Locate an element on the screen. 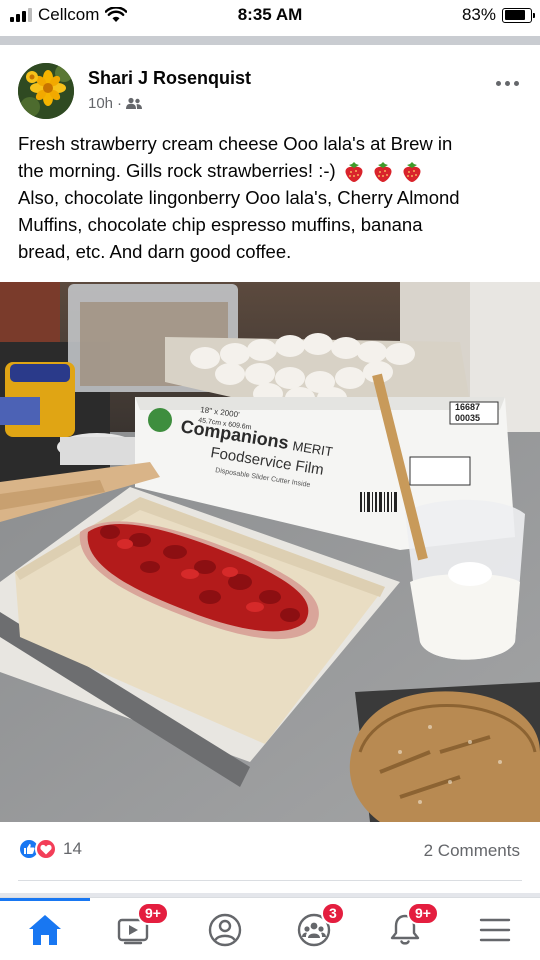 This screenshot has width=540, height=960. post-header: Shari J Rosenquist 10h · is located at coordinates (270, 90).